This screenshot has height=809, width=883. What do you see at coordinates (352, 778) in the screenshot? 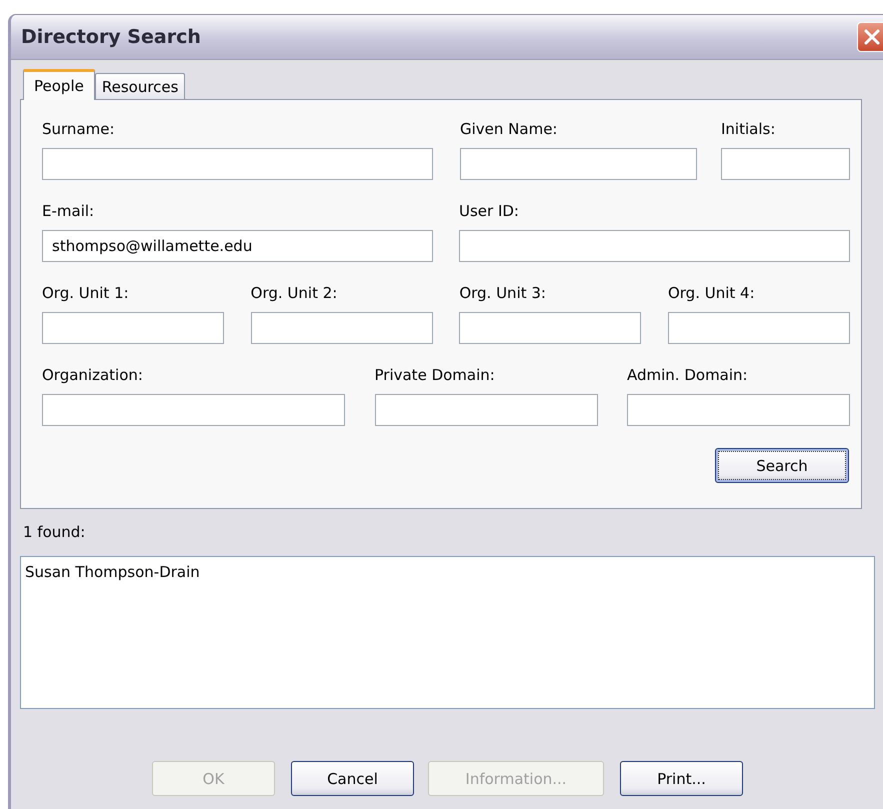
I see `dialog-button: Cancel` at bounding box center [352, 778].